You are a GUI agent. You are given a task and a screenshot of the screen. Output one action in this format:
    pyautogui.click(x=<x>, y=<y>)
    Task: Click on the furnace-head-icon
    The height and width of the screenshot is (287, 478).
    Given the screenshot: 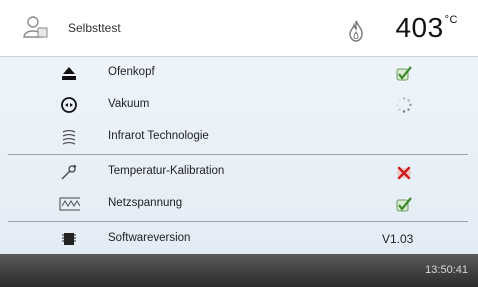 What is the action you would take?
    pyautogui.click(x=69, y=73)
    